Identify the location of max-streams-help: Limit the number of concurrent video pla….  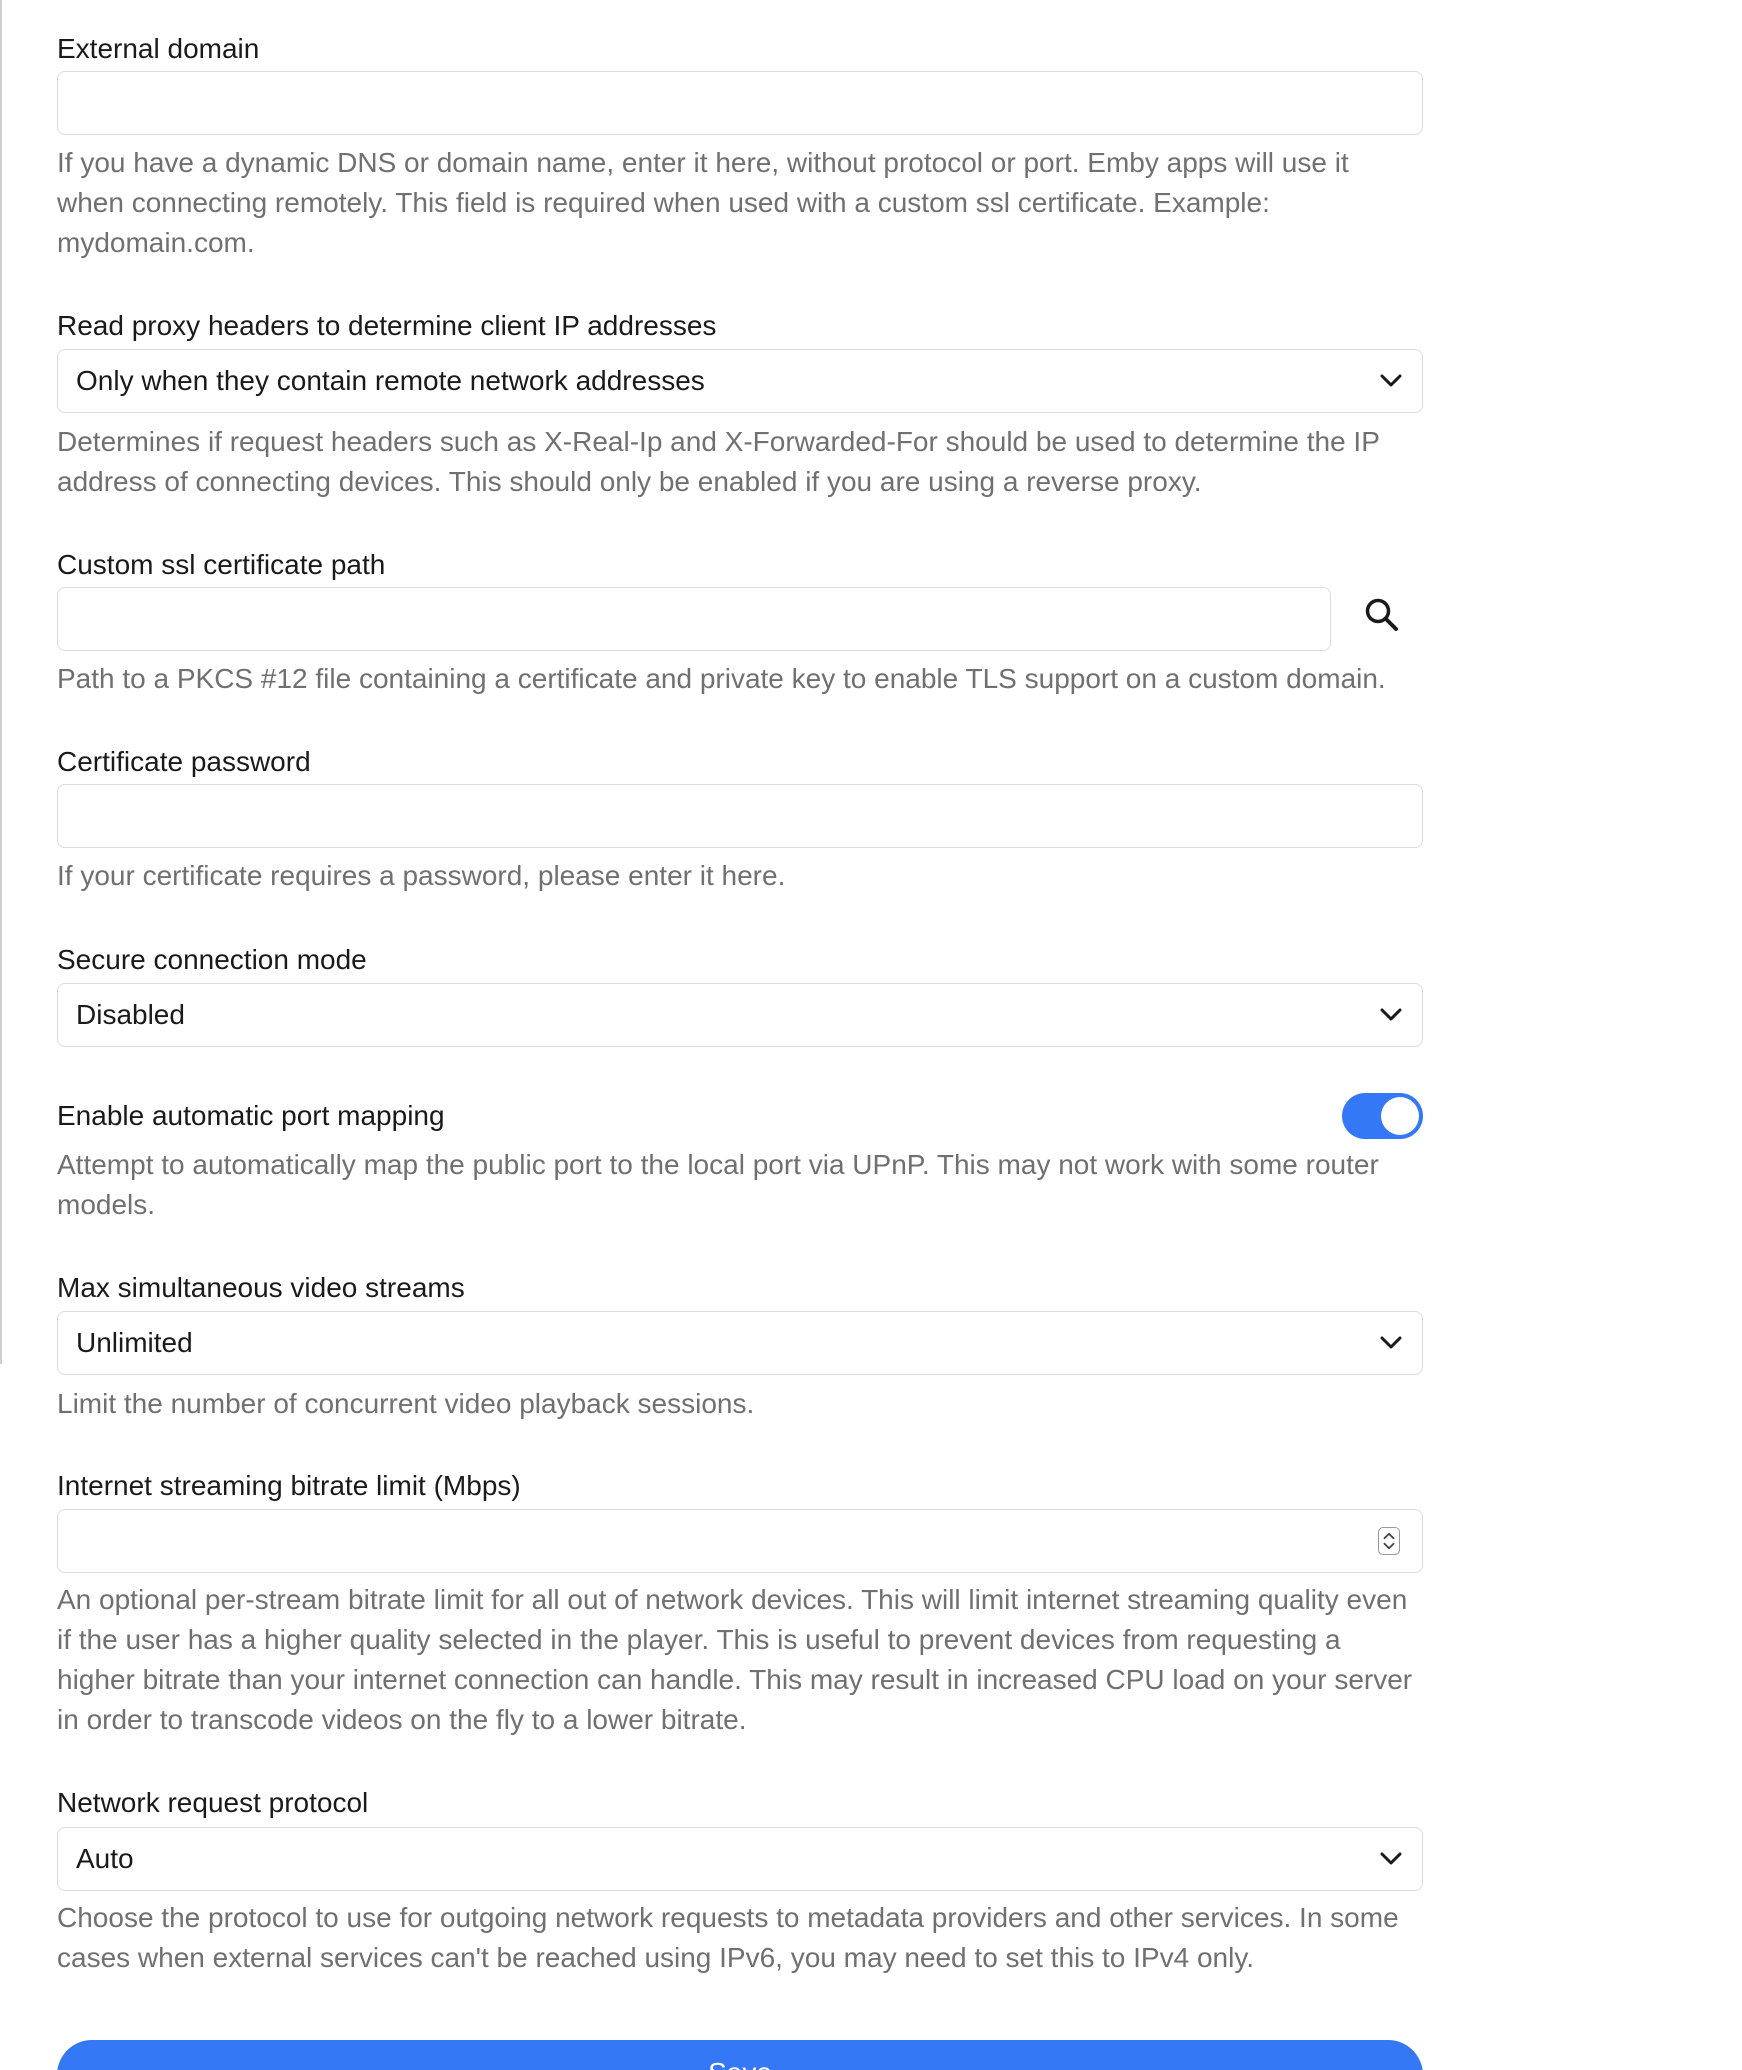
(406, 1403).